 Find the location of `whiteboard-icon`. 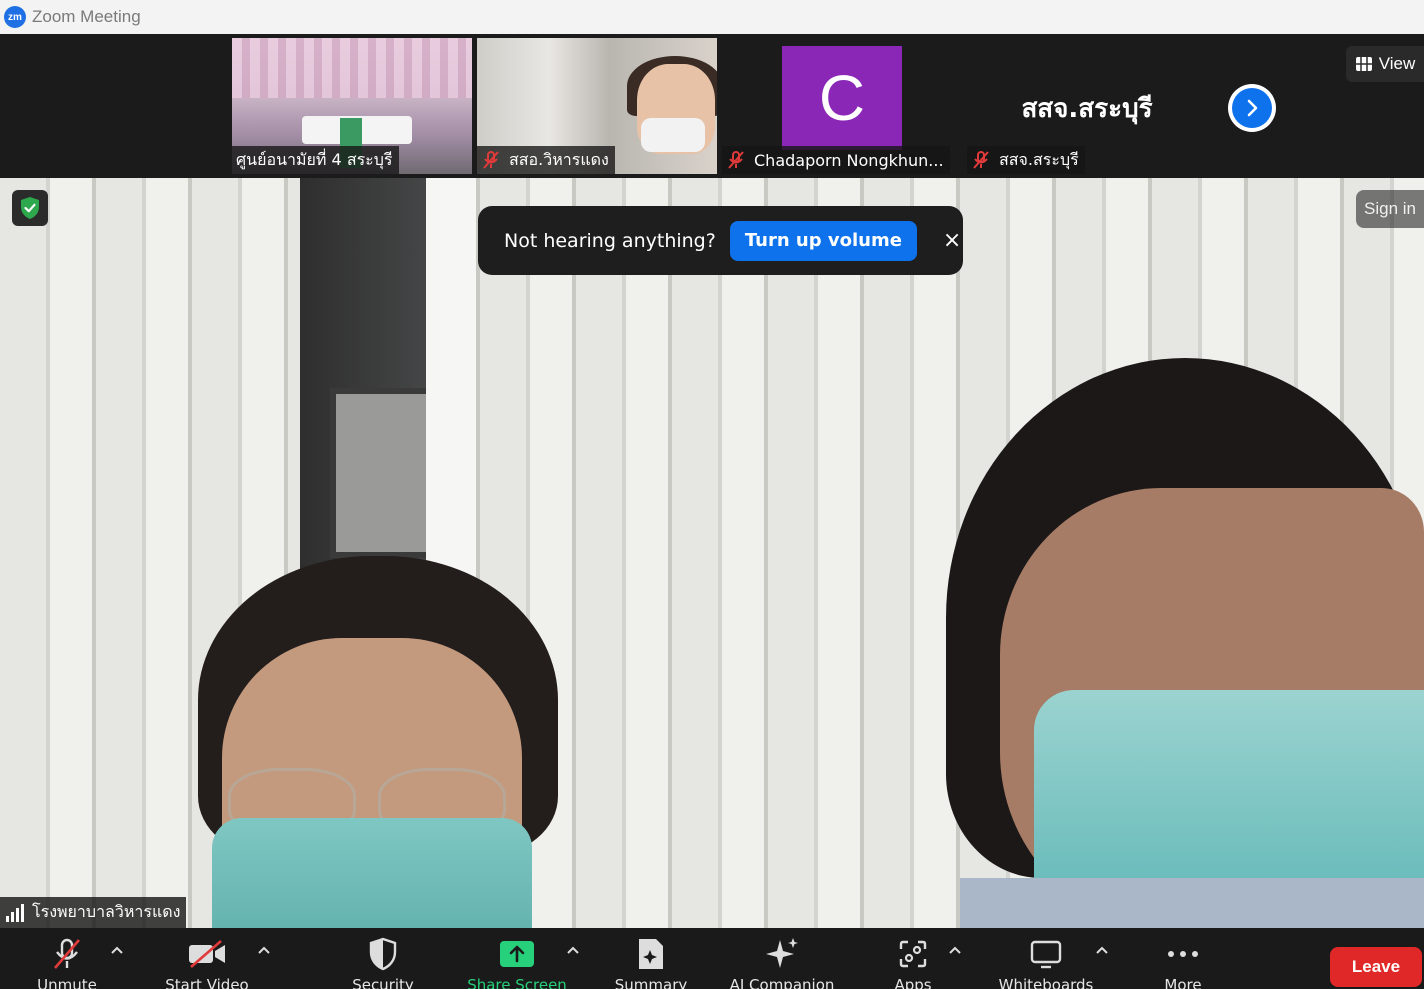

whiteboard-icon is located at coordinates (1046, 954).